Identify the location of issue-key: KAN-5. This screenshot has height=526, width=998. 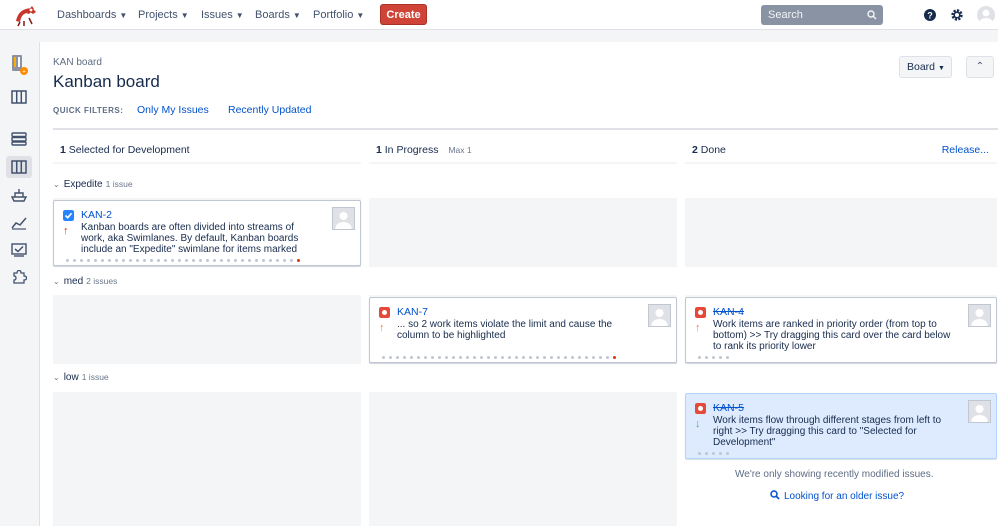
(728, 408).